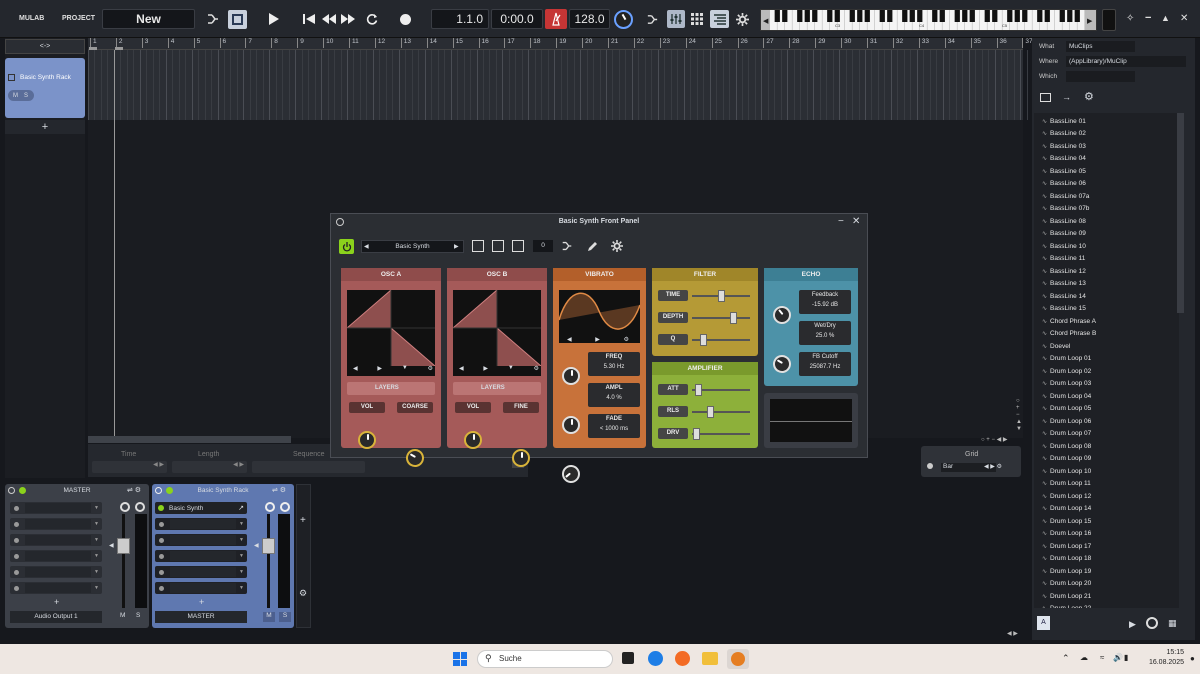 This screenshot has height=674, width=1200. I want to click on osc-a-layers-button: LAYERS, so click(391, 388).